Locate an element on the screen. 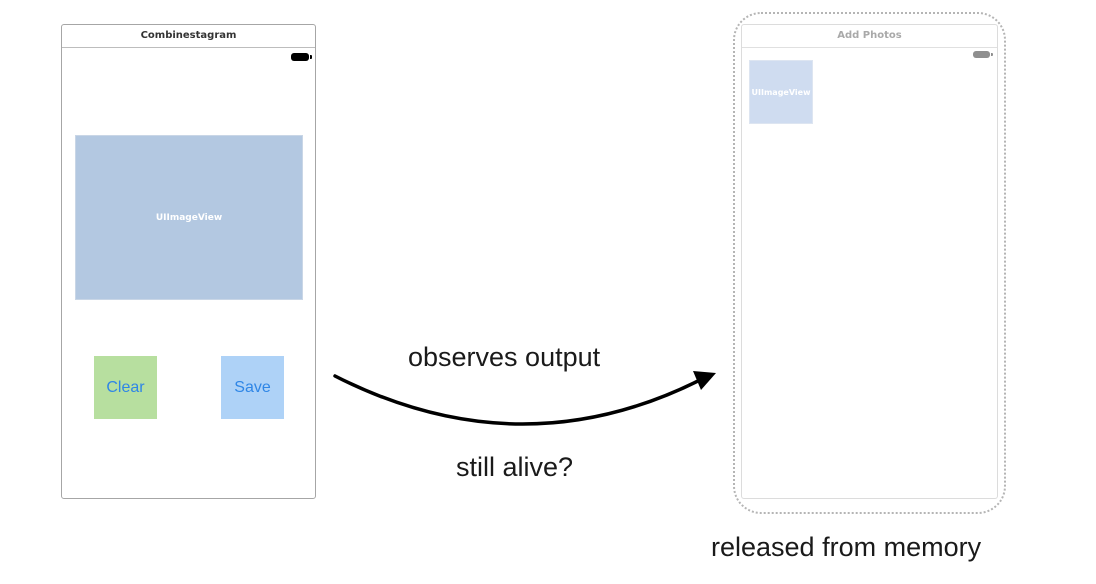 The height and width of the screenshot is (584, 1096). observes-output-label: observes output is located at coordinates (504, 357).